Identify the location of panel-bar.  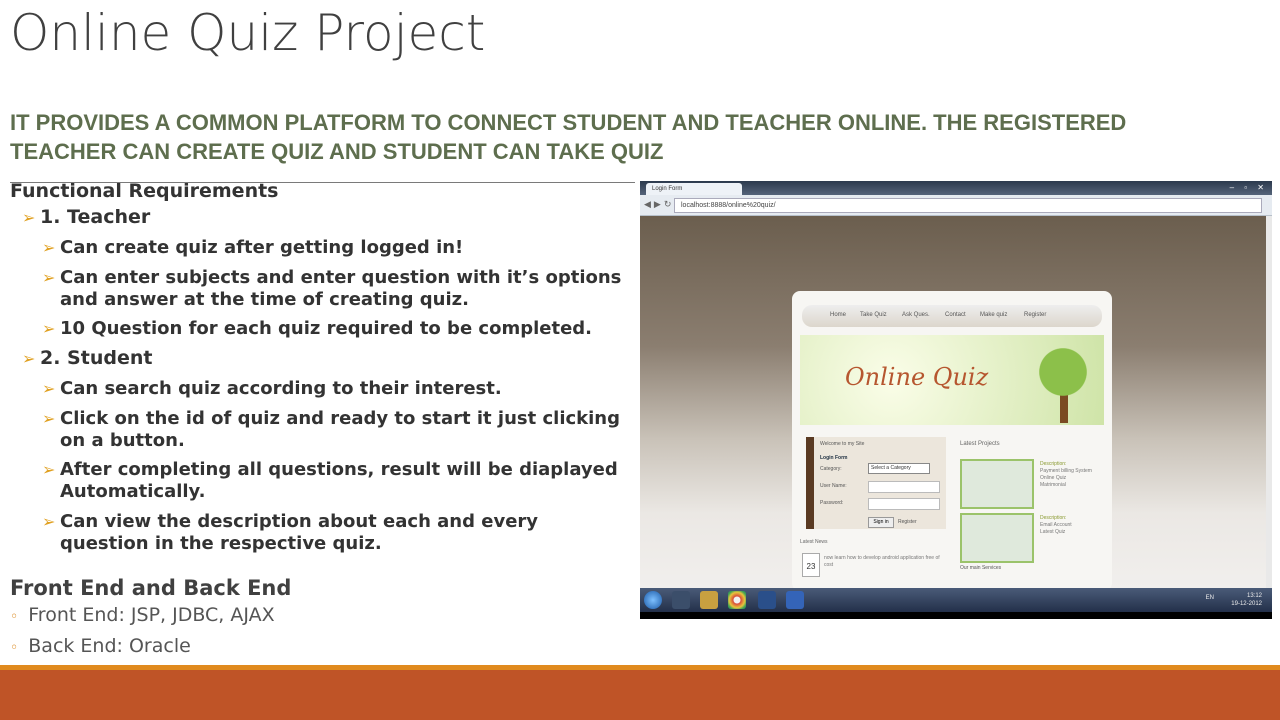
(810, 483).